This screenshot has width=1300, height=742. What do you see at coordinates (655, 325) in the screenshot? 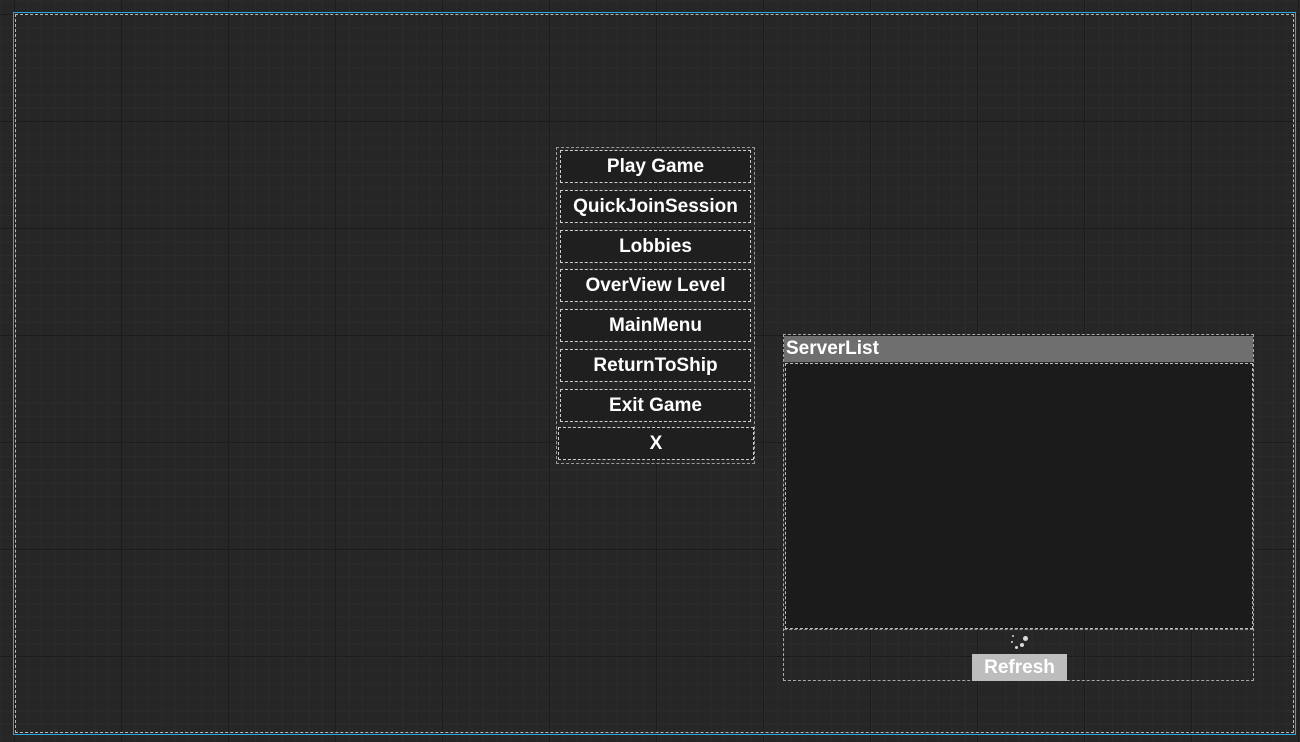
I see `main-menu-button: MainMenu` at bounding box center [655, 325].